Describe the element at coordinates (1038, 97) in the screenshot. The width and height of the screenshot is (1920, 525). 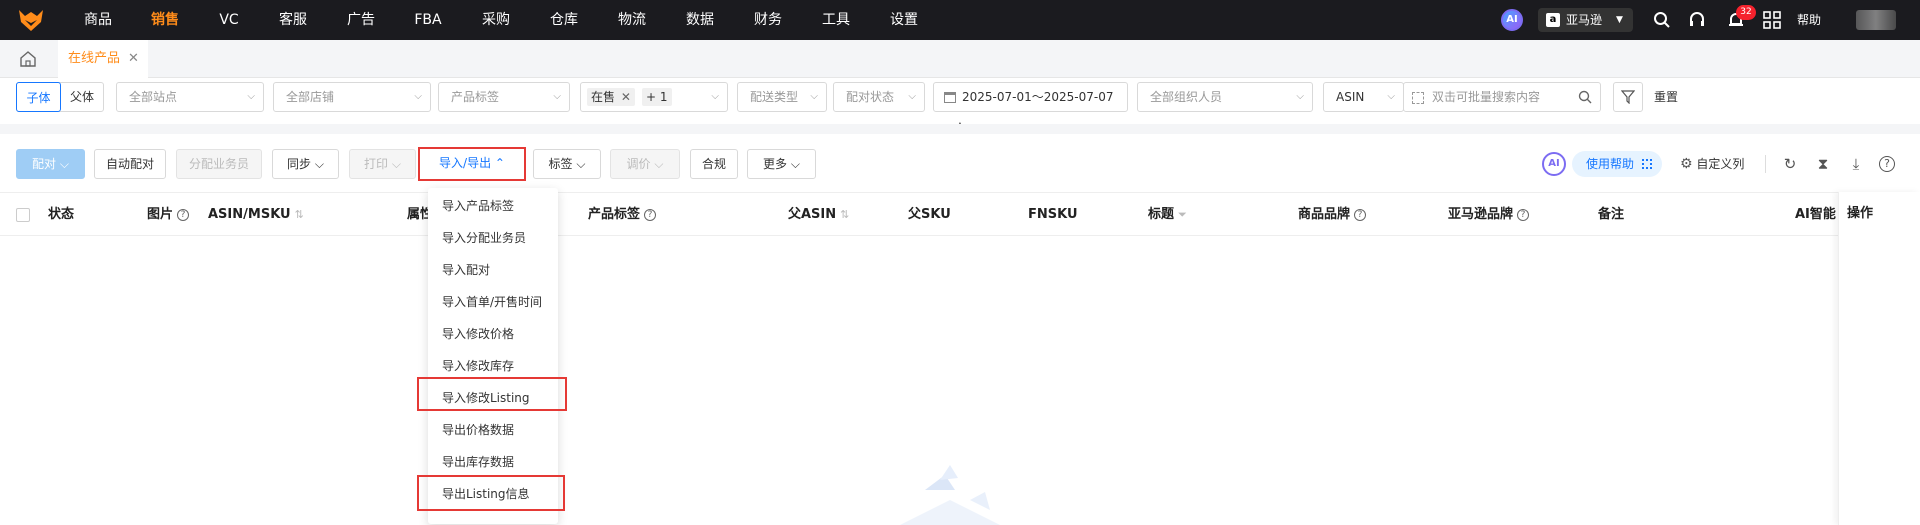
I see `date-range-value: 2025-07-01～2025-07-07` at that location.